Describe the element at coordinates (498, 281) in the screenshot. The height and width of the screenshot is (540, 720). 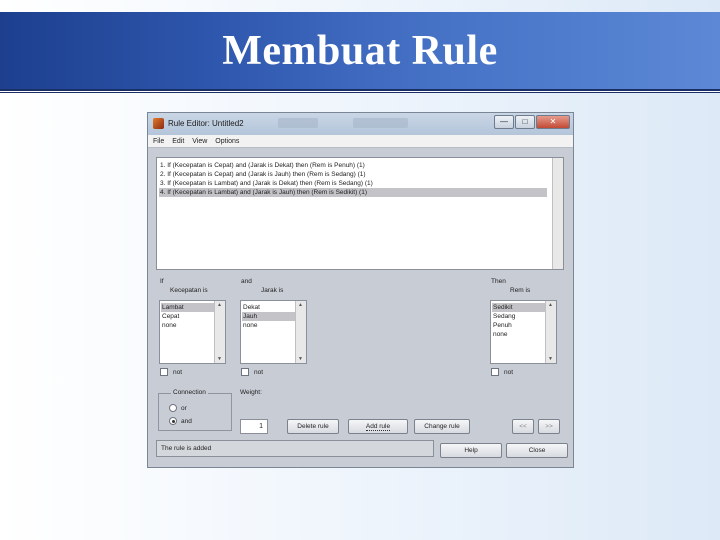
I see `then-keyword-label: Then` at that location.